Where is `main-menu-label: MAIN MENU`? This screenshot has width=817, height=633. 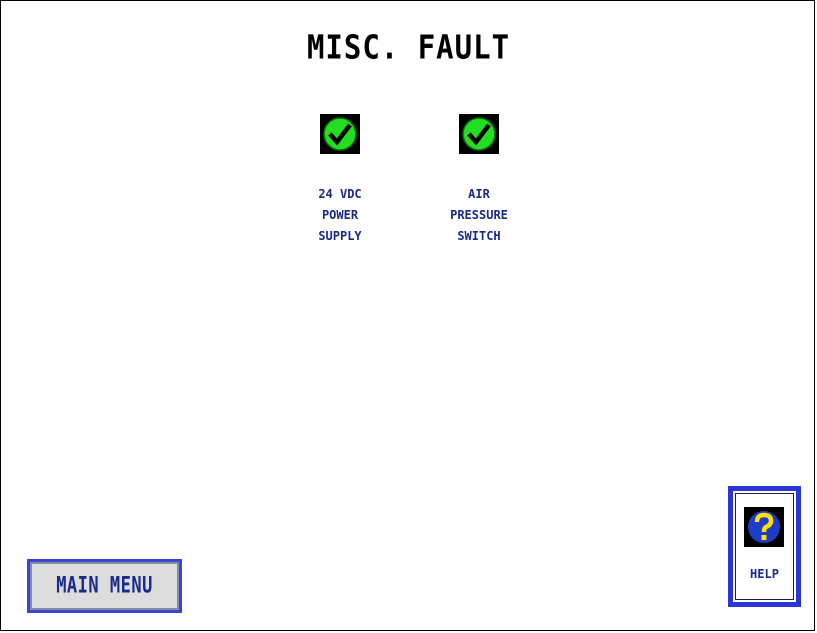 main-menu-label: MAIN MENU is located at coordinates (104, 586).